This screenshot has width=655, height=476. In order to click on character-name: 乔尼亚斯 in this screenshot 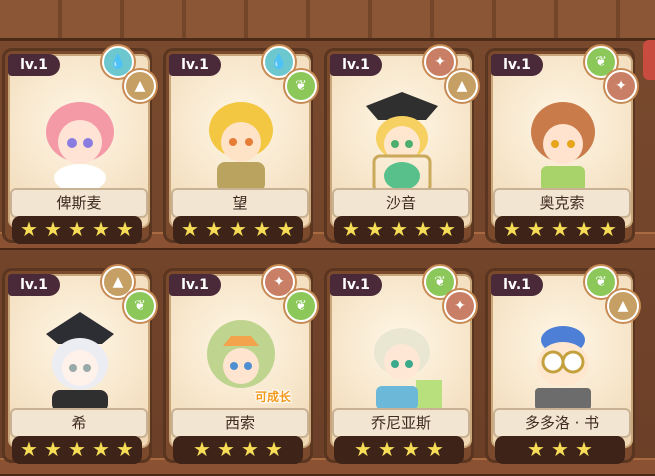, I will do `click(401, 423)`.